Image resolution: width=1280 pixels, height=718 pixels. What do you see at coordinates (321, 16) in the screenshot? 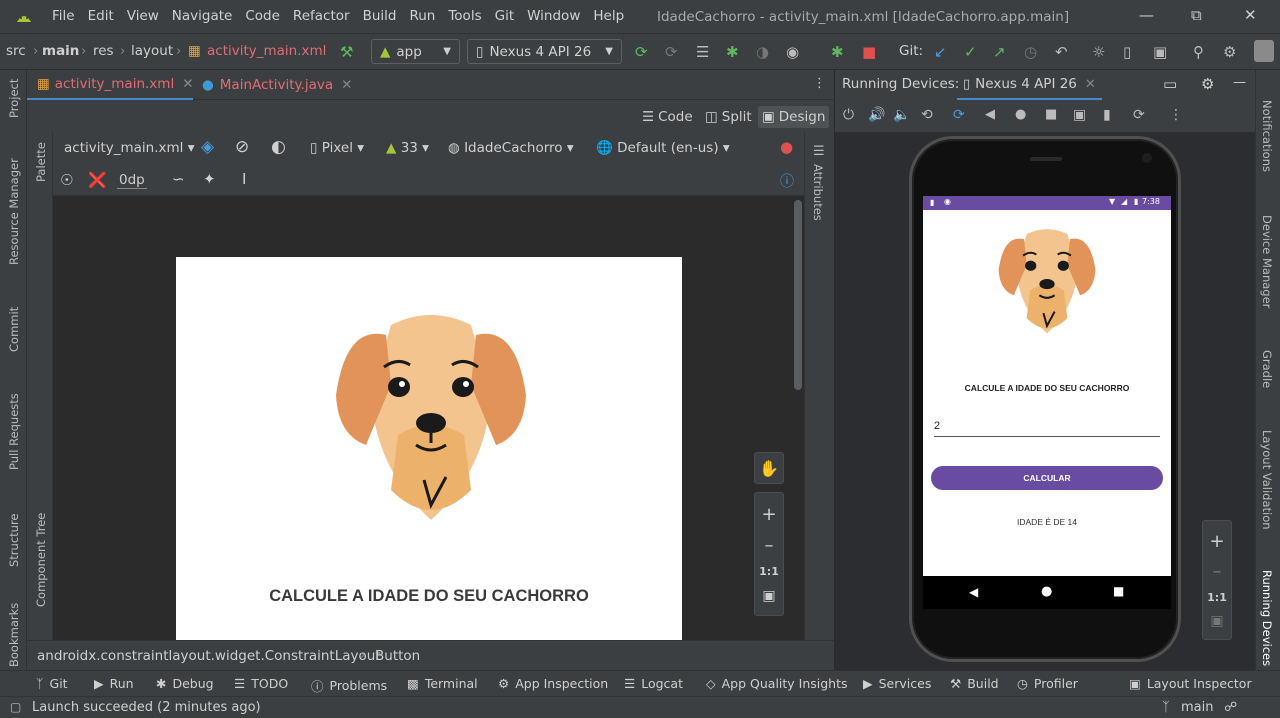
I see `menu-refactor: Refactor` at bounding box center [321, 16].